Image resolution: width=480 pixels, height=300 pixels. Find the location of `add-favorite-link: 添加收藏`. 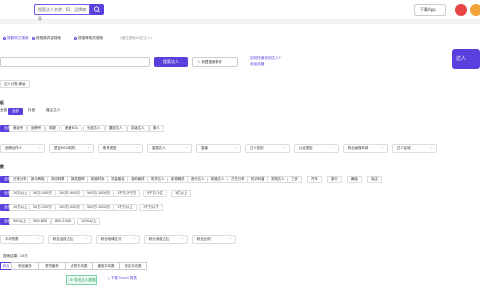

add-favorite-link: 添加收藏 is located at coordinates (257, 64).